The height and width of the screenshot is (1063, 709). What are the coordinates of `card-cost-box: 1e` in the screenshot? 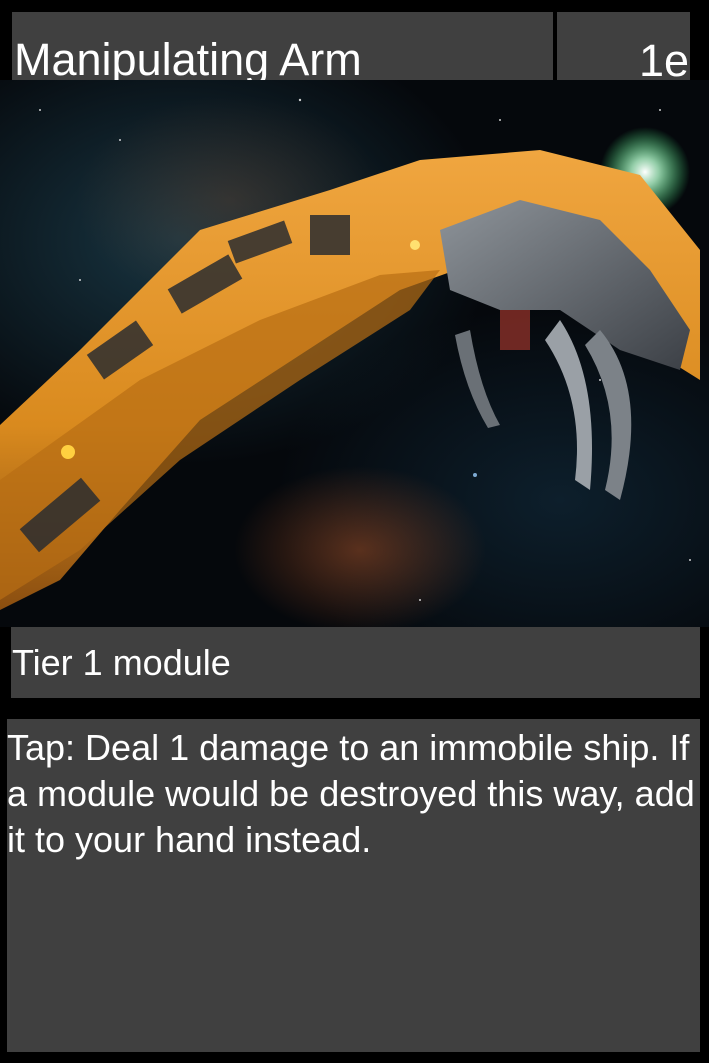 It's located at (623, 46).